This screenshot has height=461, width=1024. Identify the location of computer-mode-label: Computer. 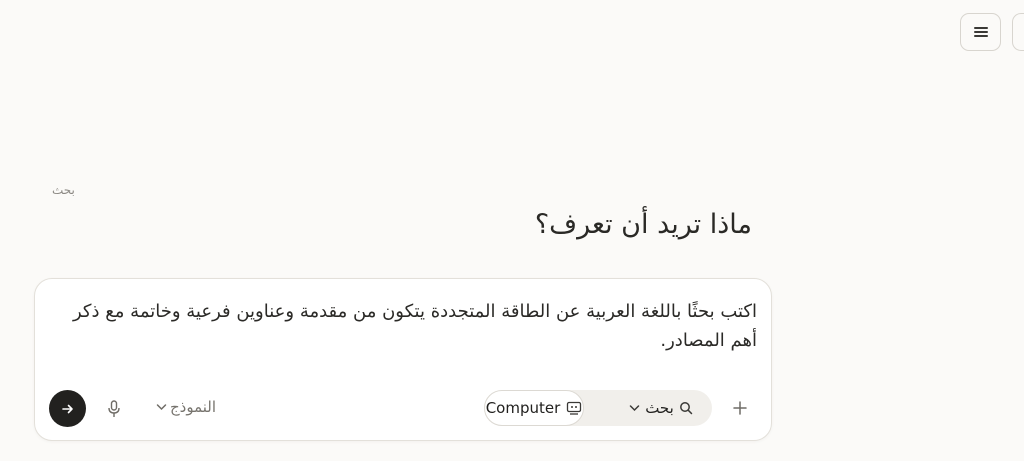
(523, 408).